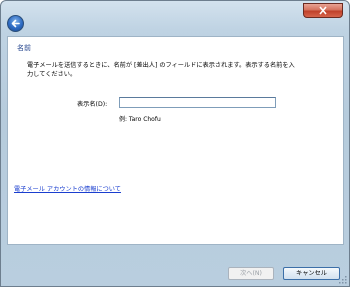  Describe the element at coordinates (251, 273) in the screenshot. I see `next-button: 次へ(N)` at that location.